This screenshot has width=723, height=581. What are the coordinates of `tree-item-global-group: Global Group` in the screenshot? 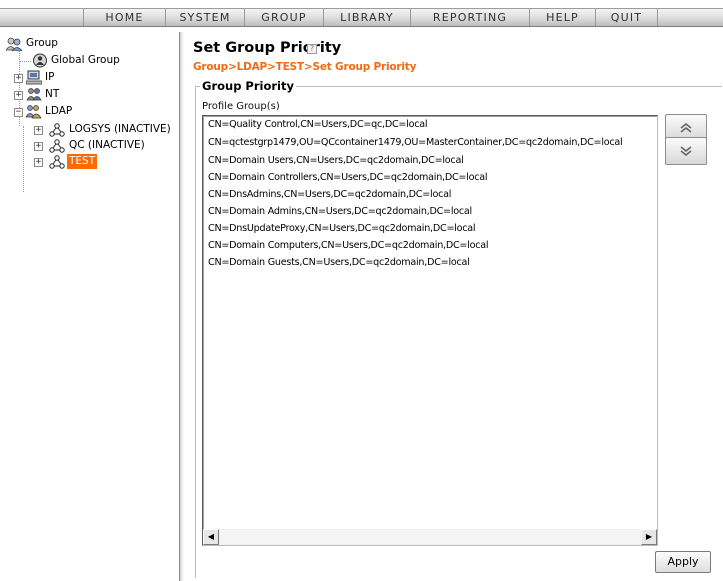 It's located at (102, 60).